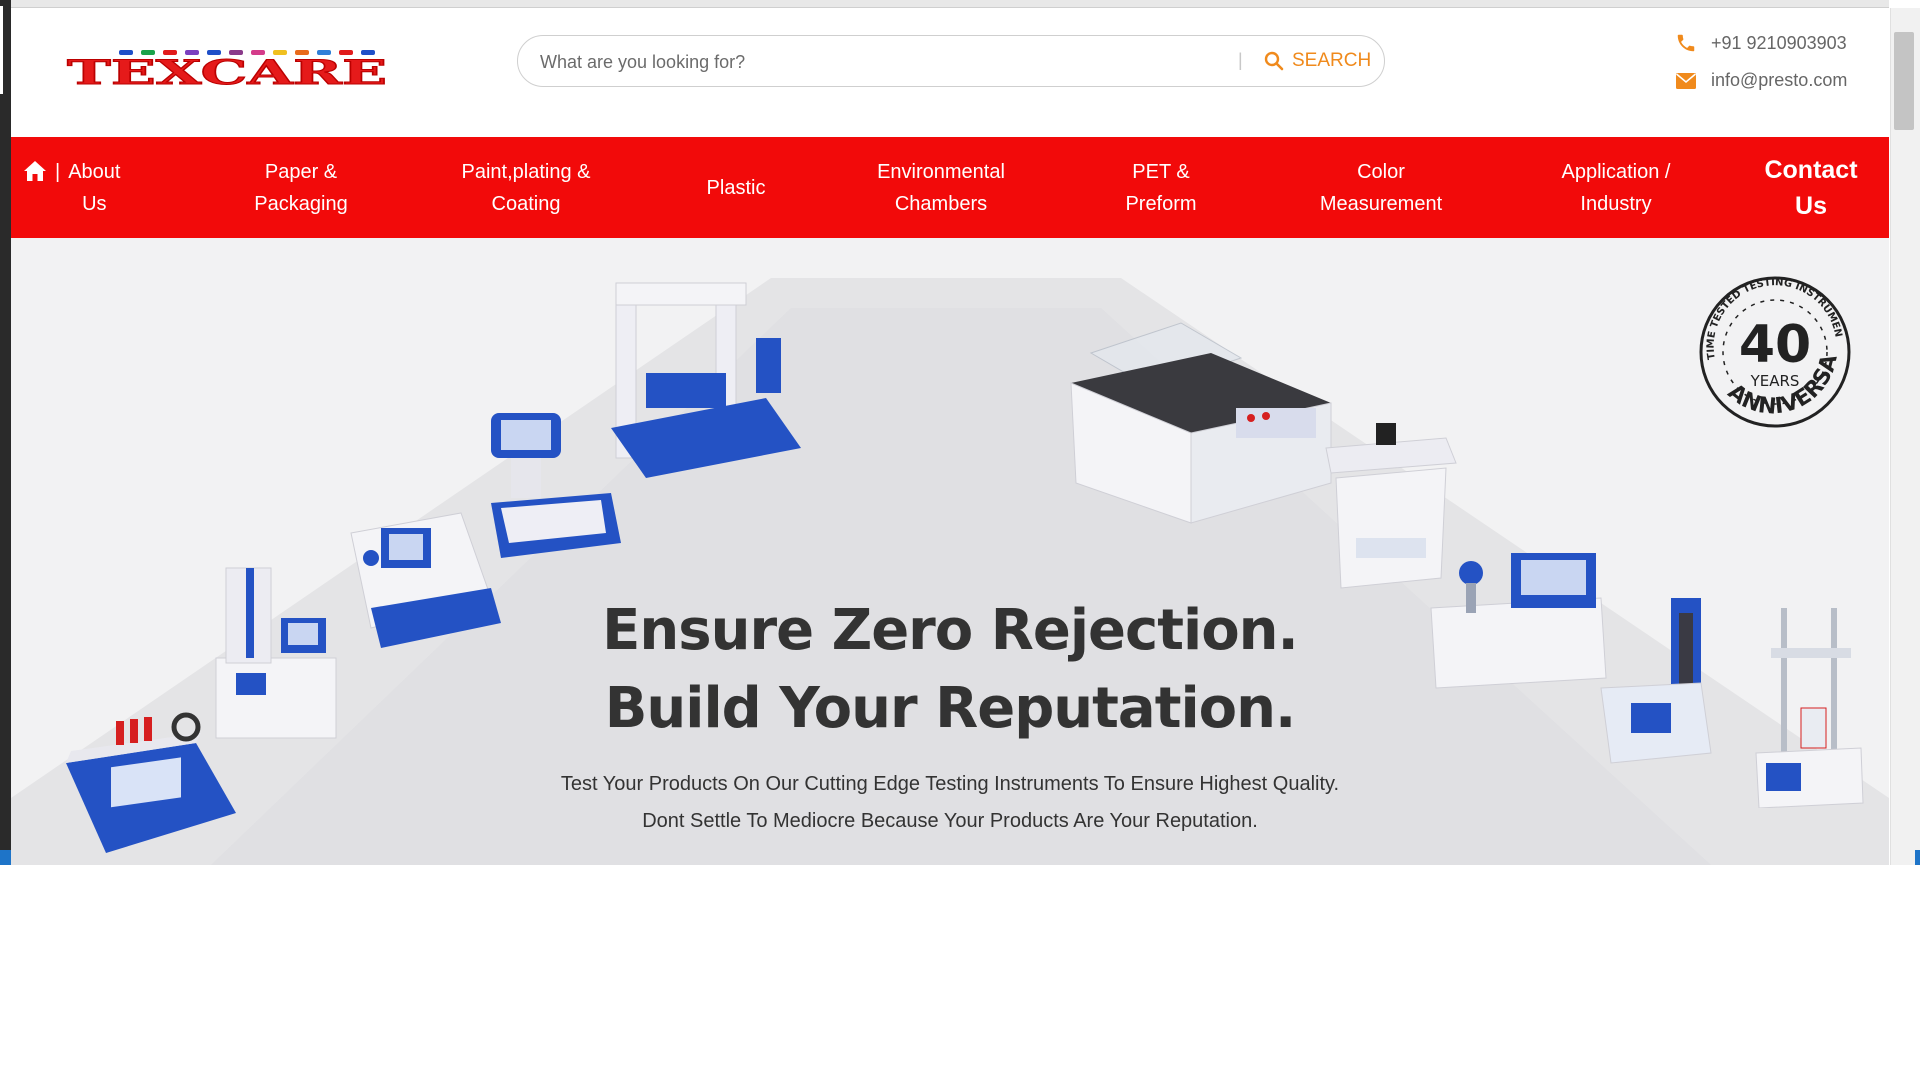 This screenshot has height=1080, width=1920. Describe the element at coordinates (1161, 171) in the screenshot. I see `nav-line: PET &` at that location.